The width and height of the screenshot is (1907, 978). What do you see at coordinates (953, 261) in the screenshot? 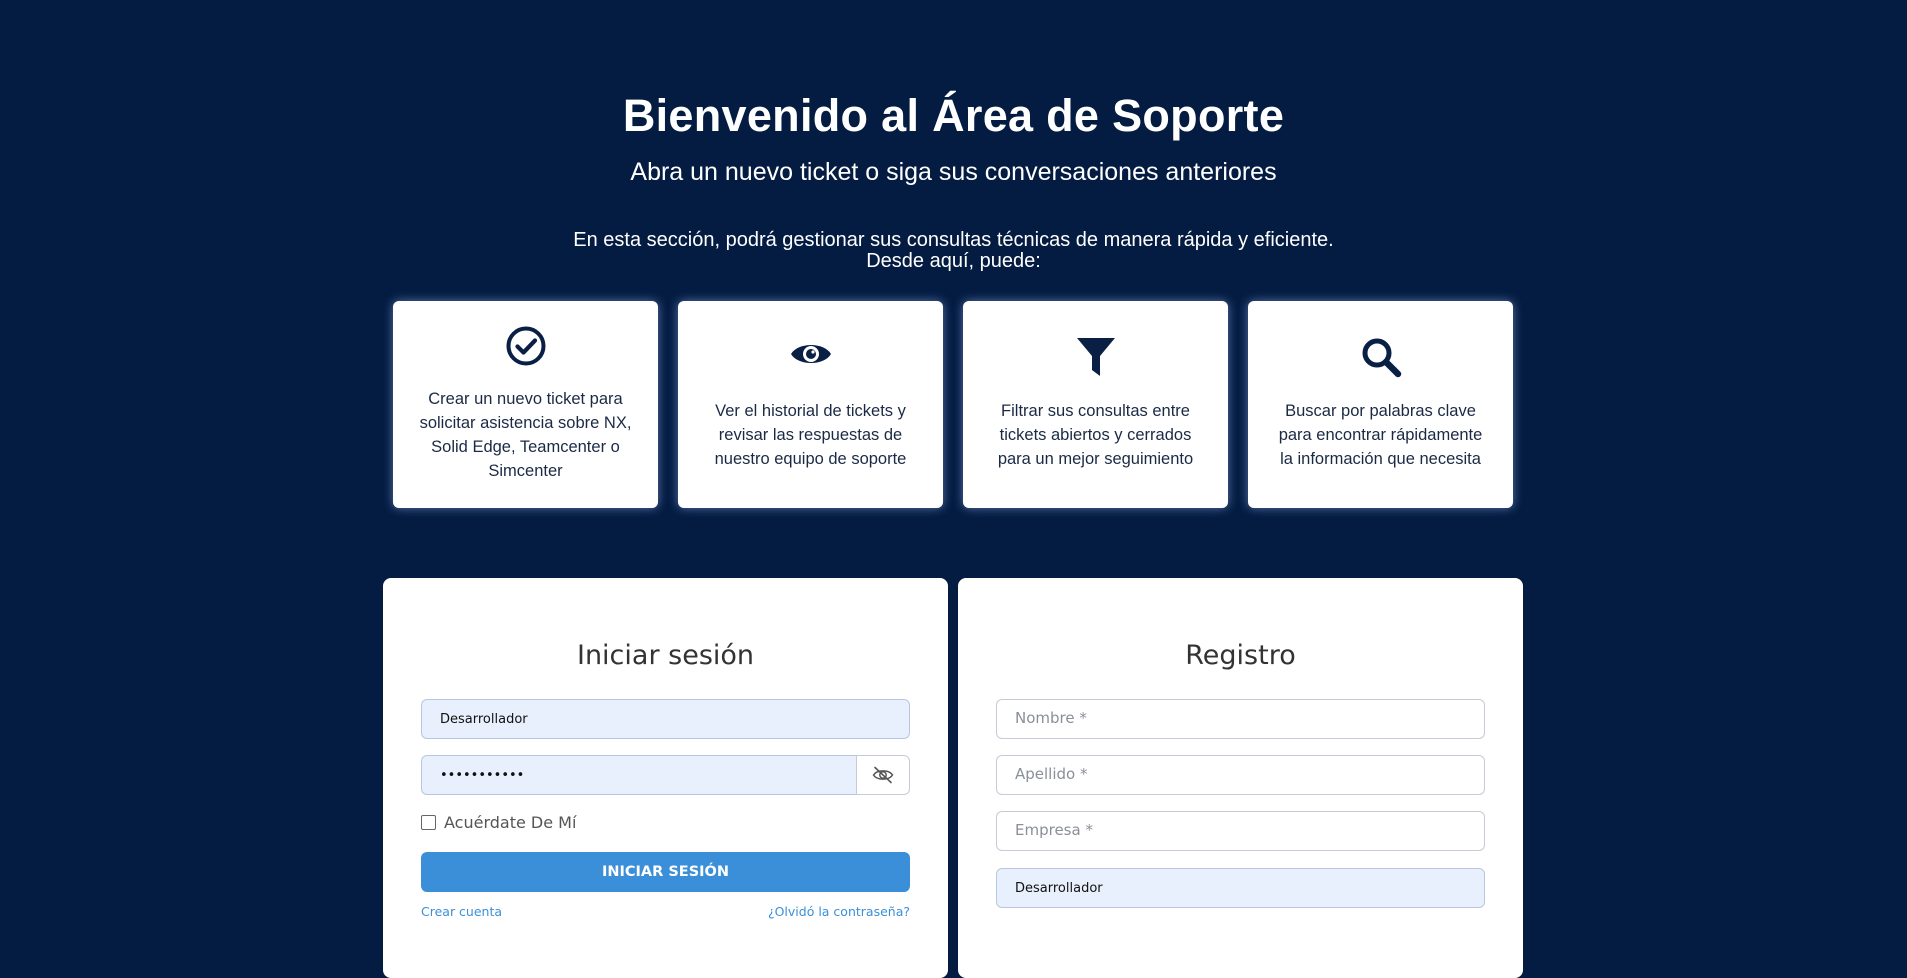
I see `intro-line-2: Desde aquí, puede:` at bounding box center [953, 261].